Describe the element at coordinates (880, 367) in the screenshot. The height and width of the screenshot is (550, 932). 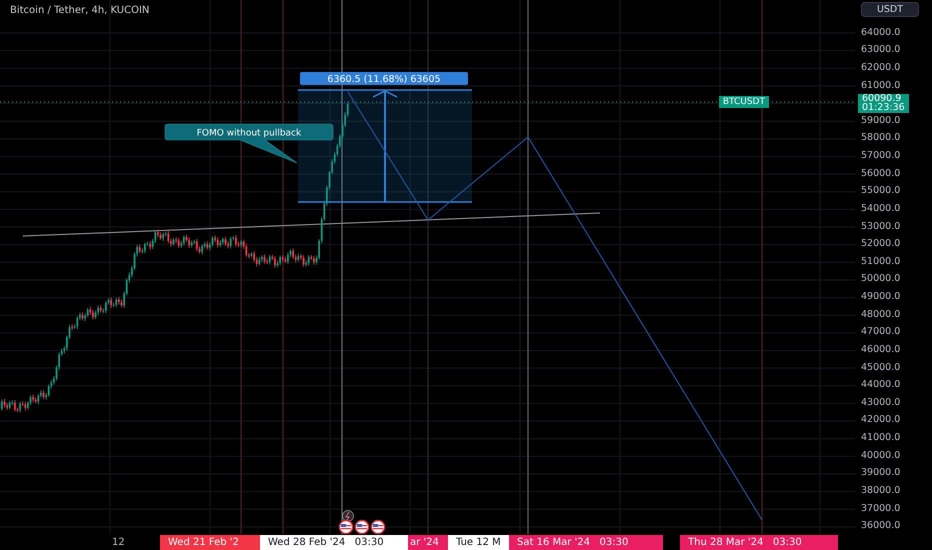
I see `price-label: 45000.0` at that location.